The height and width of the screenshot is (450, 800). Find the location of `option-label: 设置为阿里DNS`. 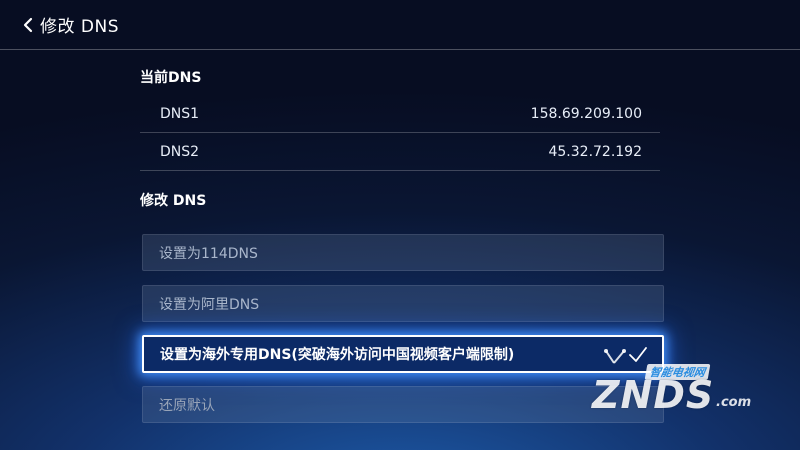

option-label: 设置为阿里DNS is located at coordinates (209, 304).